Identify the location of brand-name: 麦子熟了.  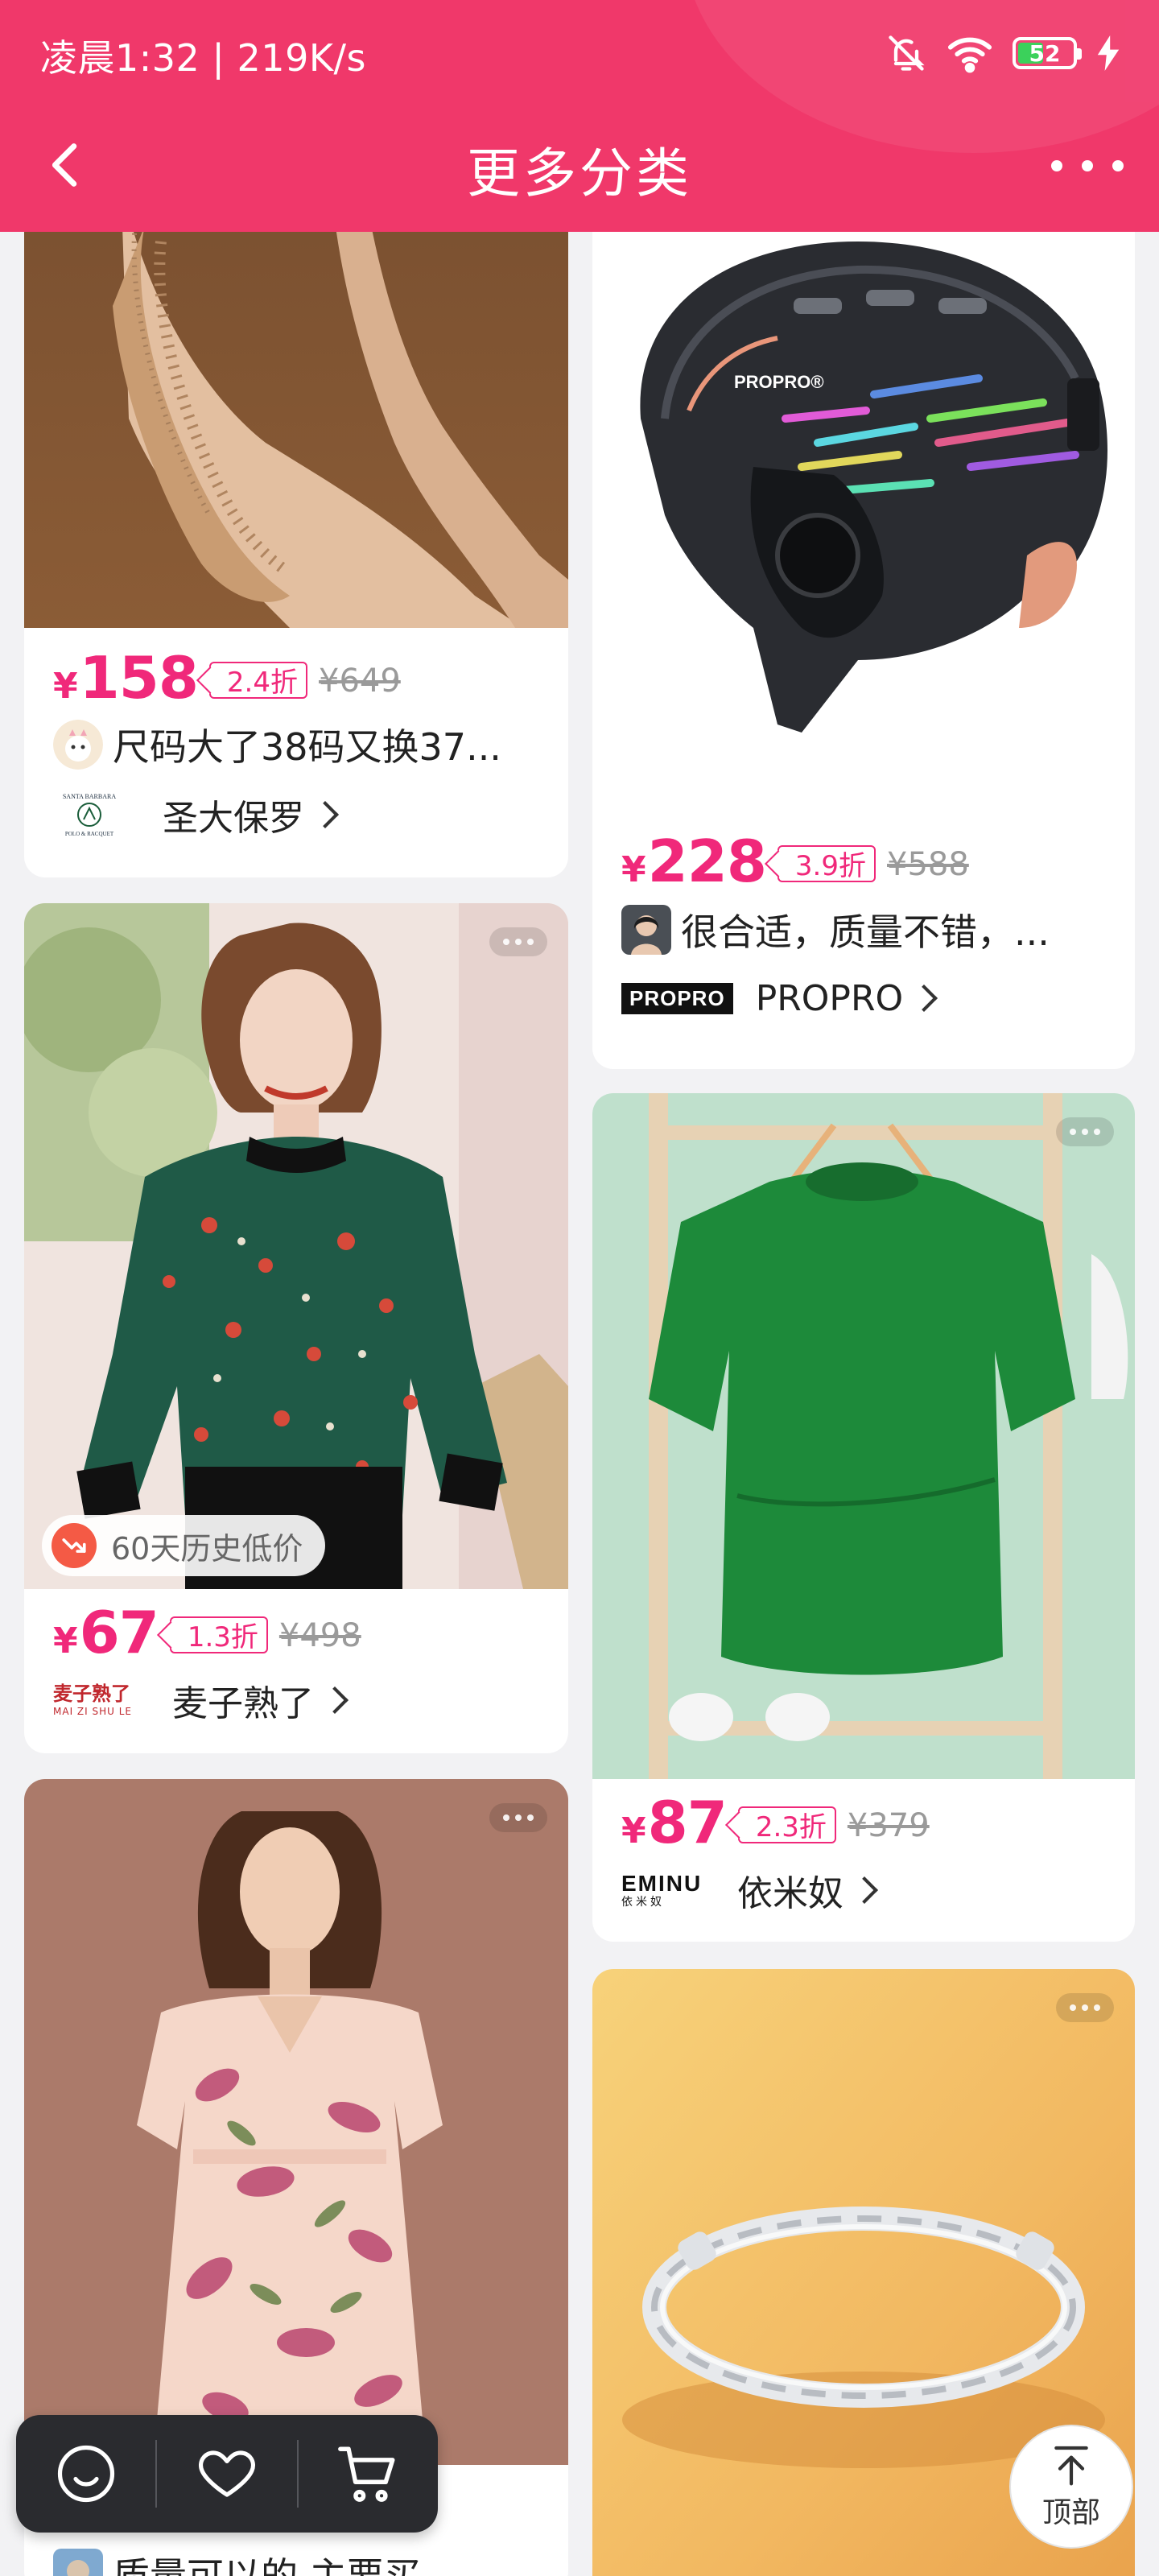
(243, 1703).